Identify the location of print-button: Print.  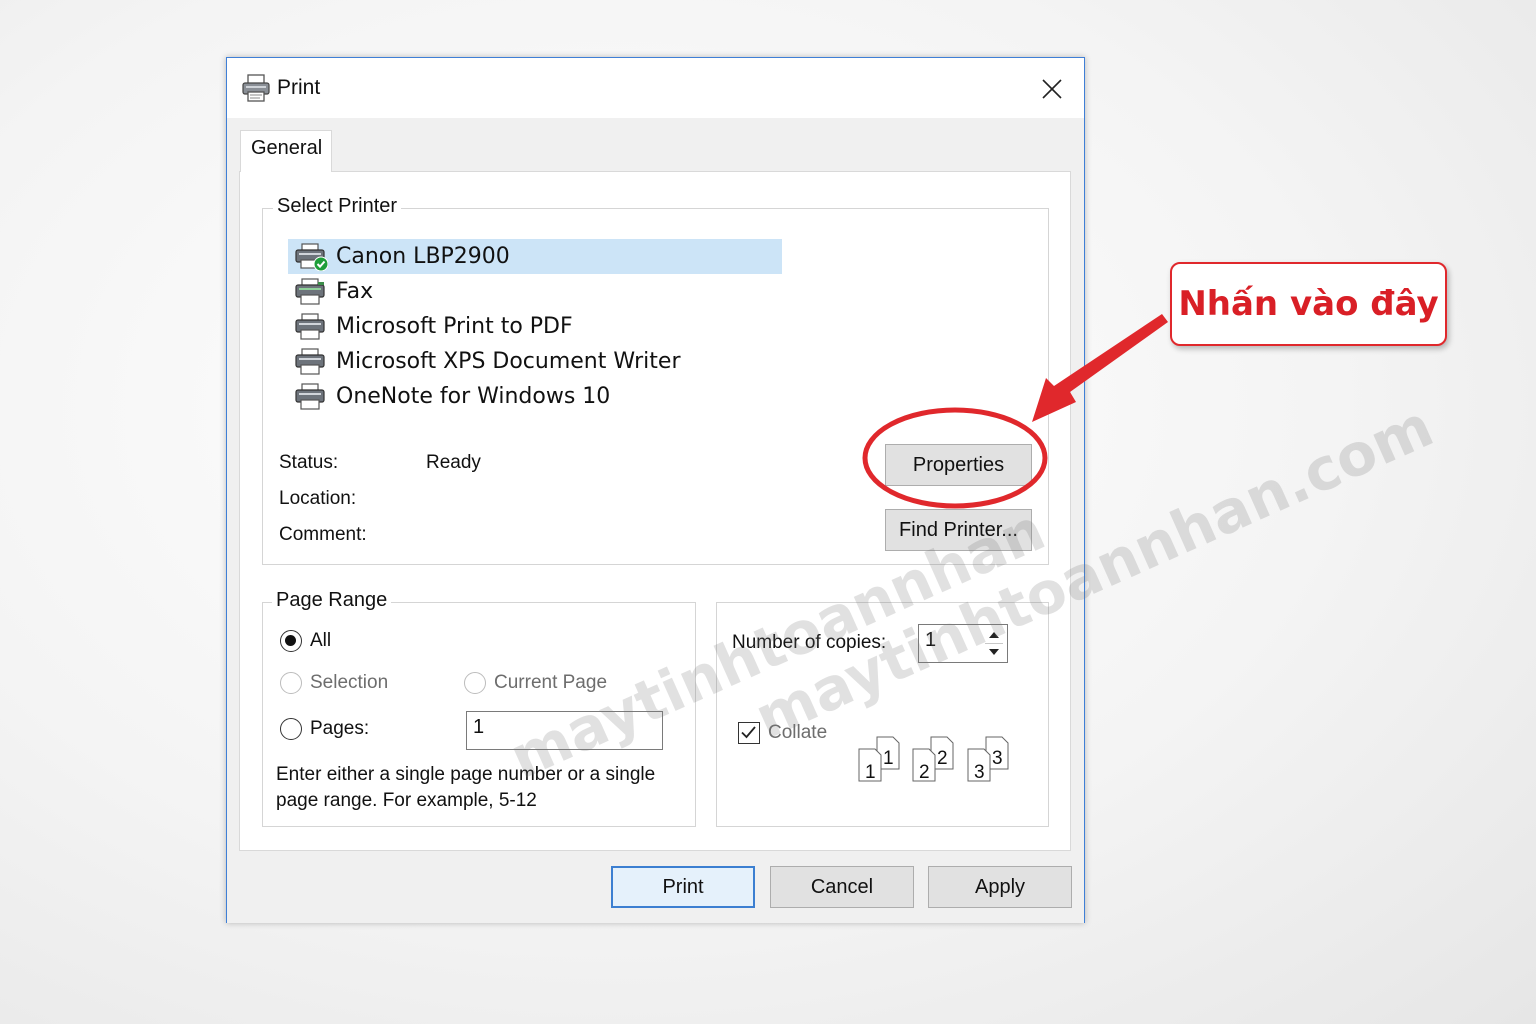
(683, 887).